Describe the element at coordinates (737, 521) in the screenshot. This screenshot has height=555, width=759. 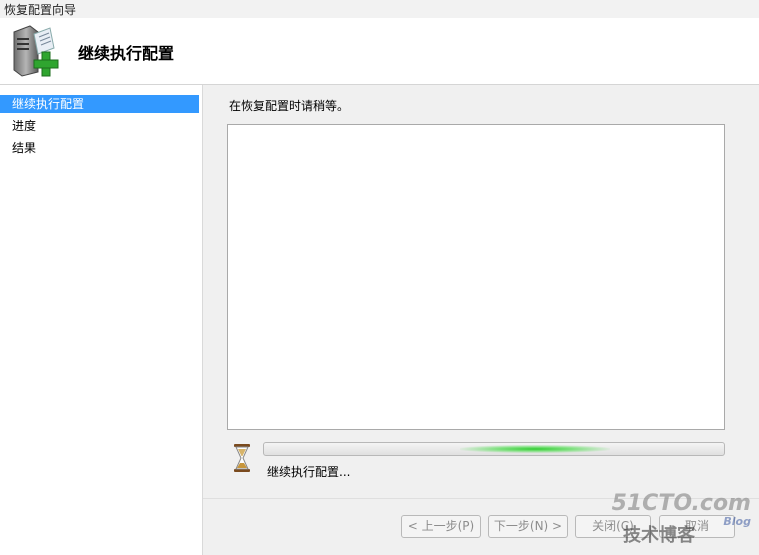
I see `watermark-line3: Blog` at that location.